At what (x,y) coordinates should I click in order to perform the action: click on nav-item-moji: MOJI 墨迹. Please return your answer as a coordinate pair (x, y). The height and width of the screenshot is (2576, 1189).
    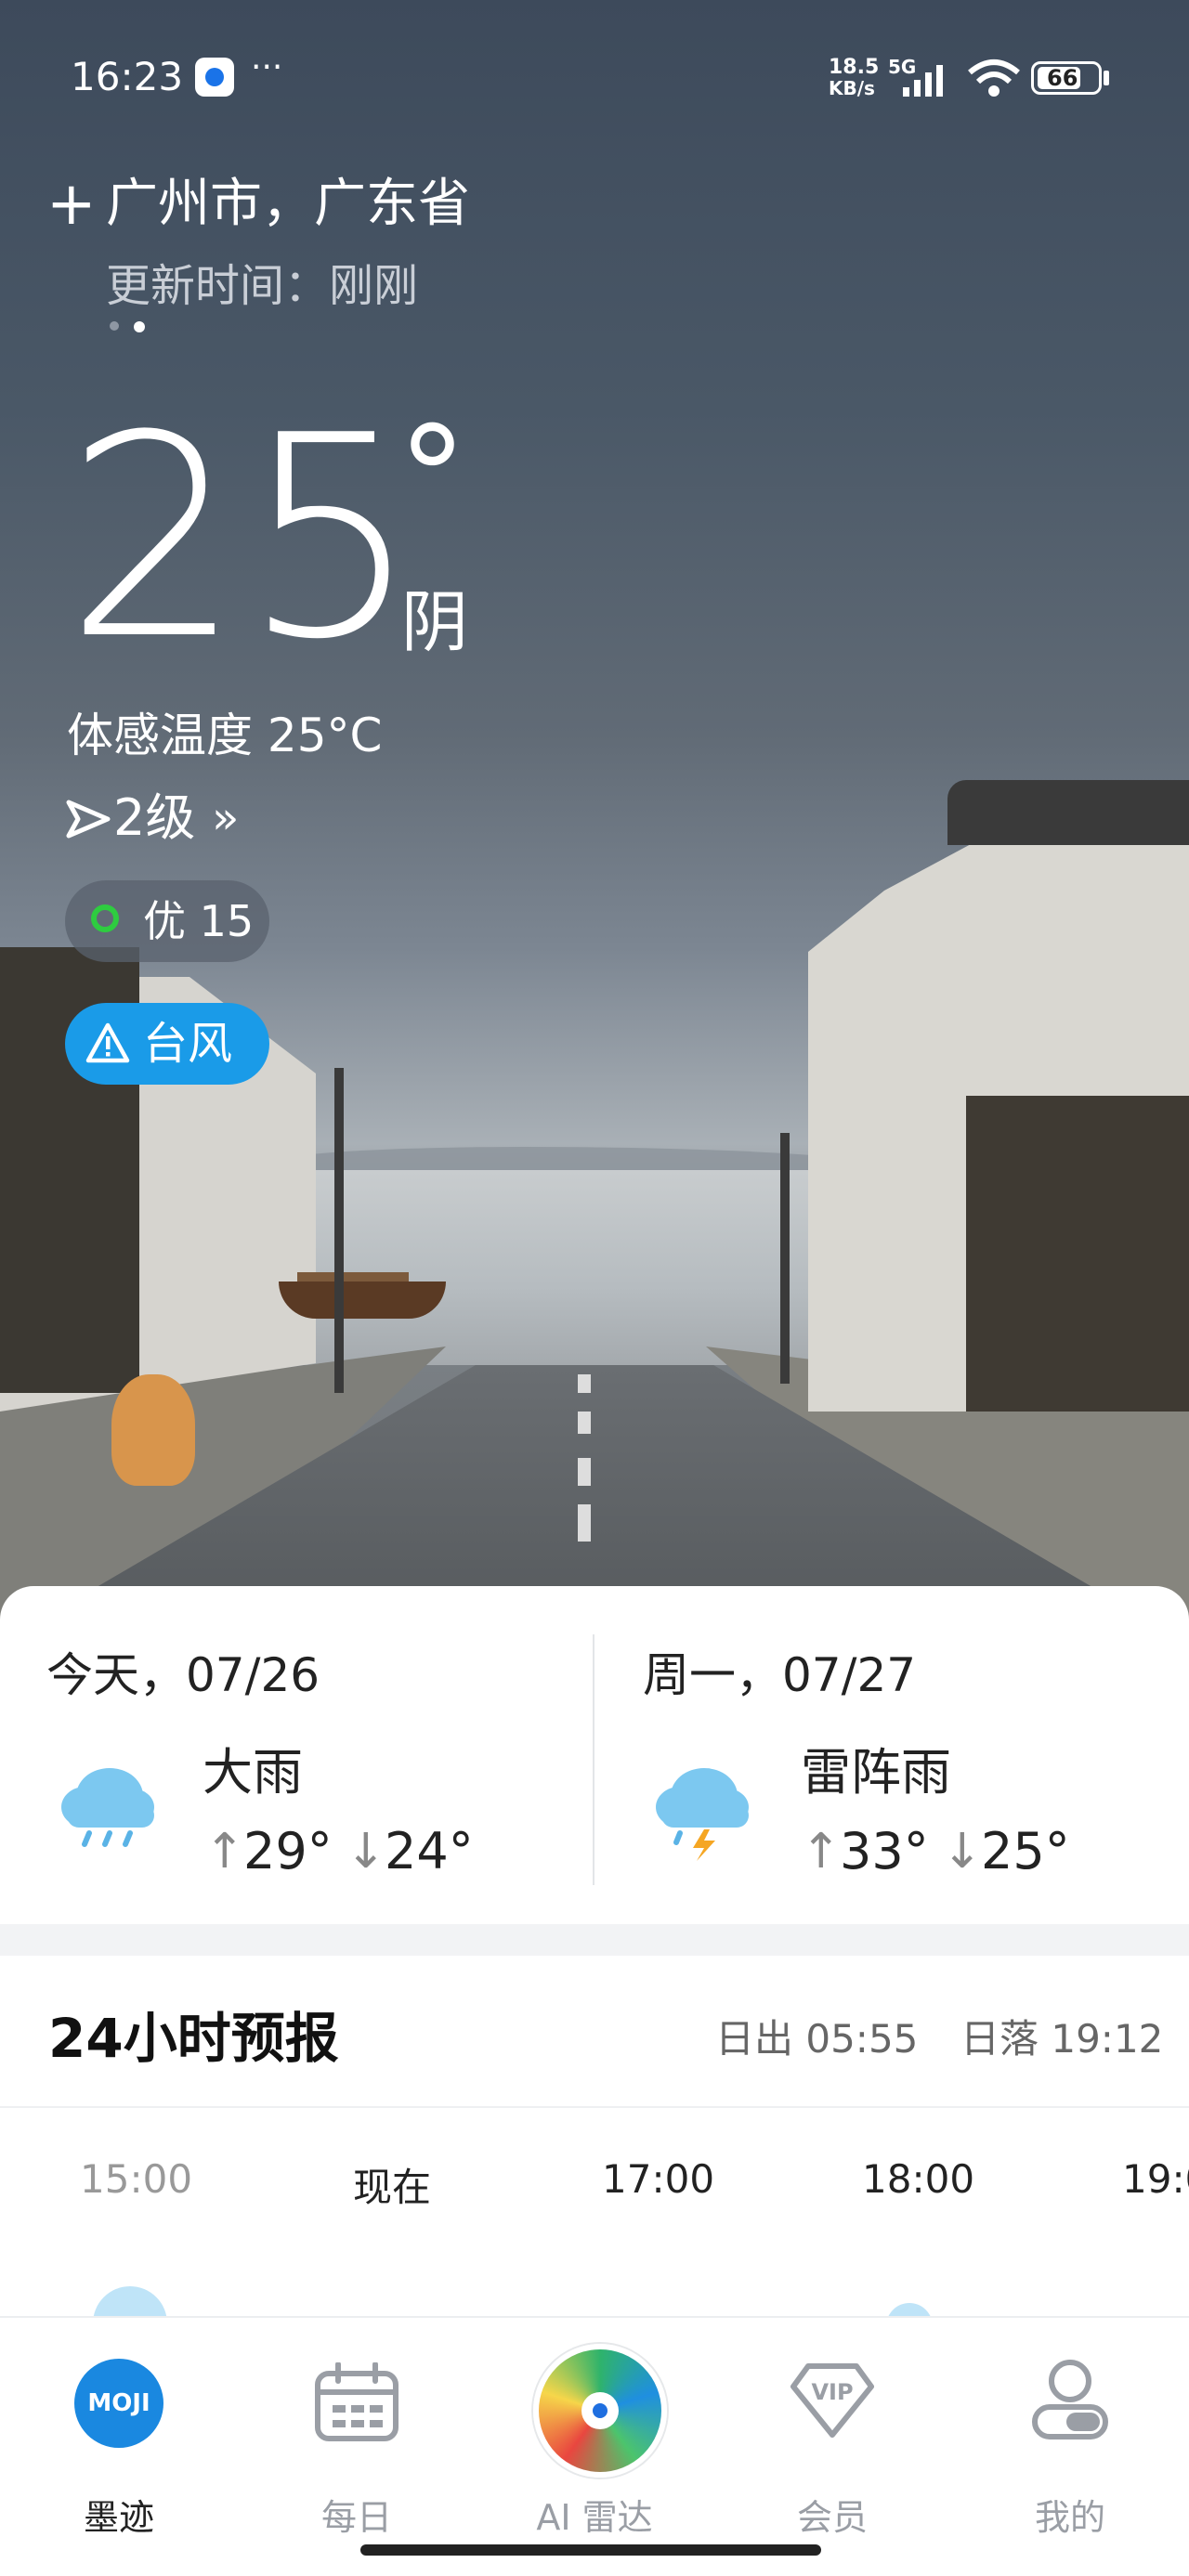
    Looking at the image, I should click on (119, 2443).